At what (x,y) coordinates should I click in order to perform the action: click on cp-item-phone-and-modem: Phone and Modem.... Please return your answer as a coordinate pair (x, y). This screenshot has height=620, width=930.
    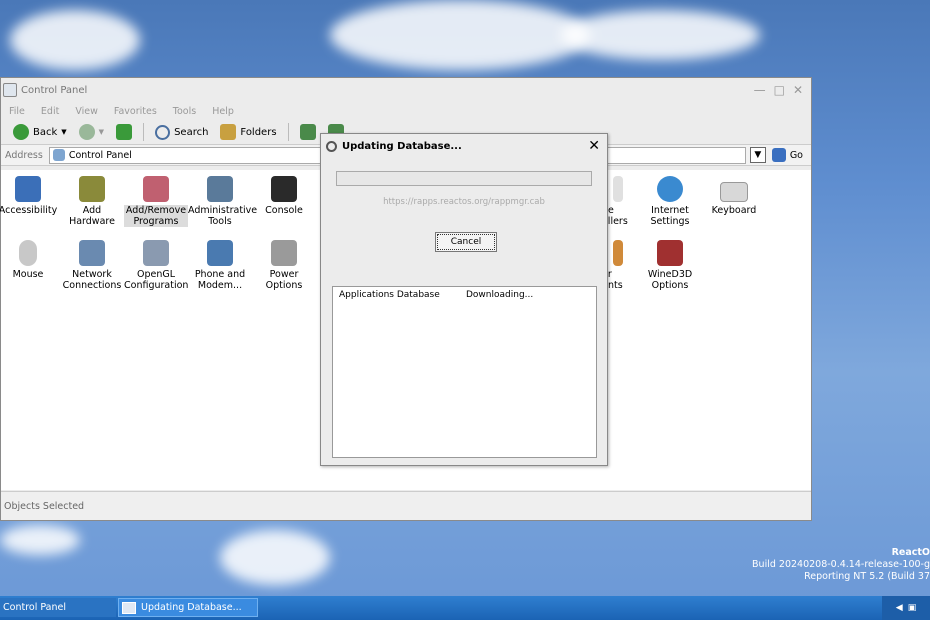
    Looking at the image, I should click on (220, 265).